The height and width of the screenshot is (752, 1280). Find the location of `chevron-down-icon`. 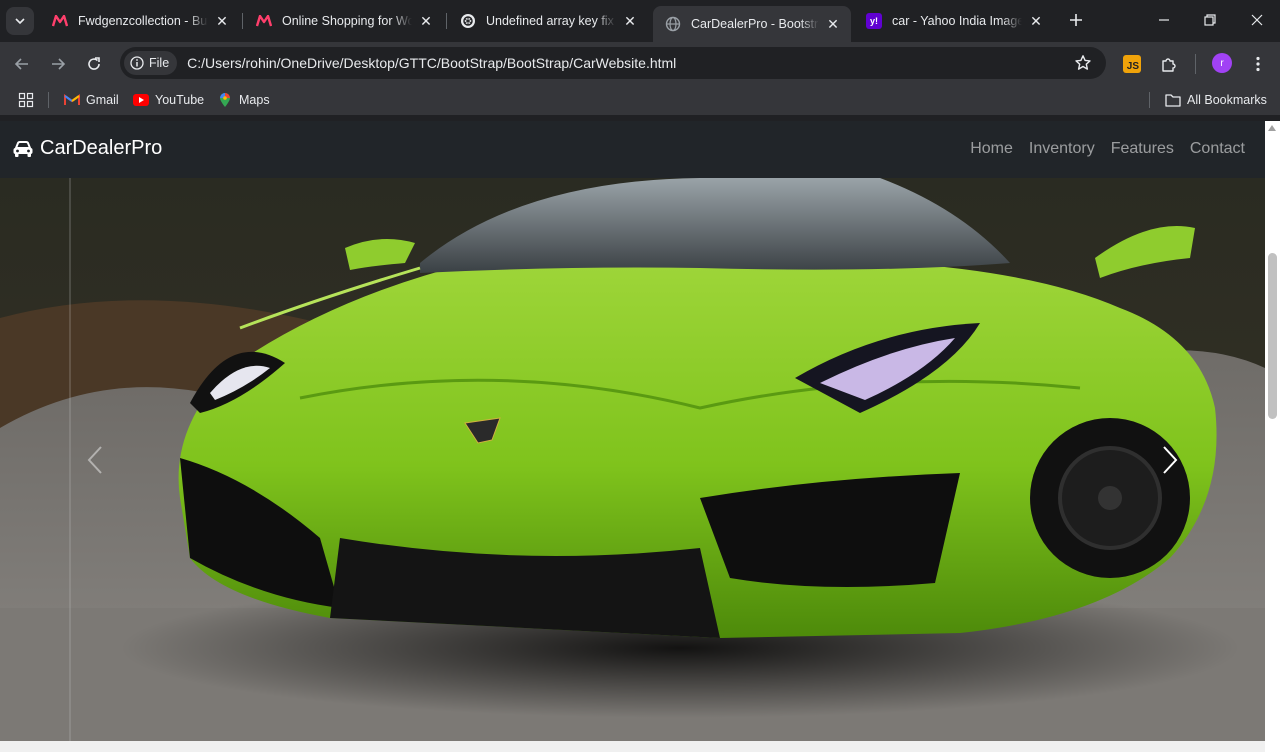

chevron-down-icon is located at coordinates (20, 21).